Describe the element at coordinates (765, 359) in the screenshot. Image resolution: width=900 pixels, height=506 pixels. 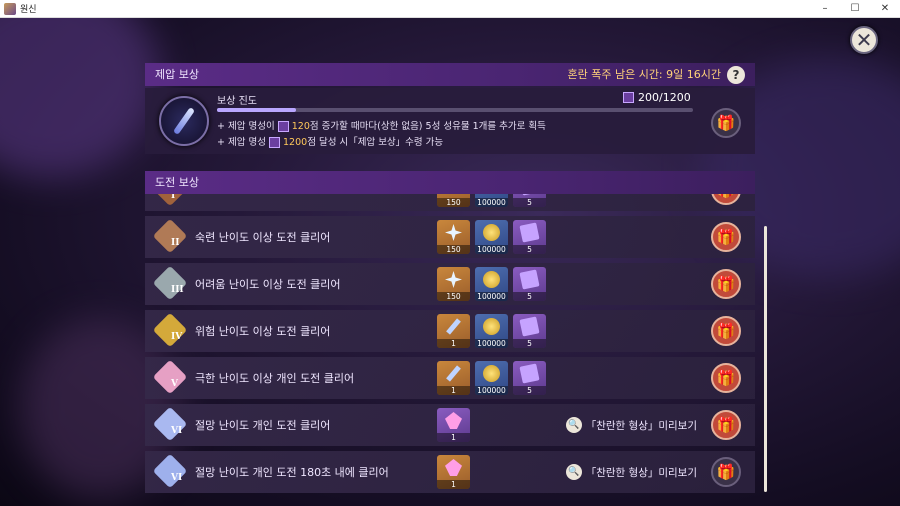
I see `scrollbar` at that location.